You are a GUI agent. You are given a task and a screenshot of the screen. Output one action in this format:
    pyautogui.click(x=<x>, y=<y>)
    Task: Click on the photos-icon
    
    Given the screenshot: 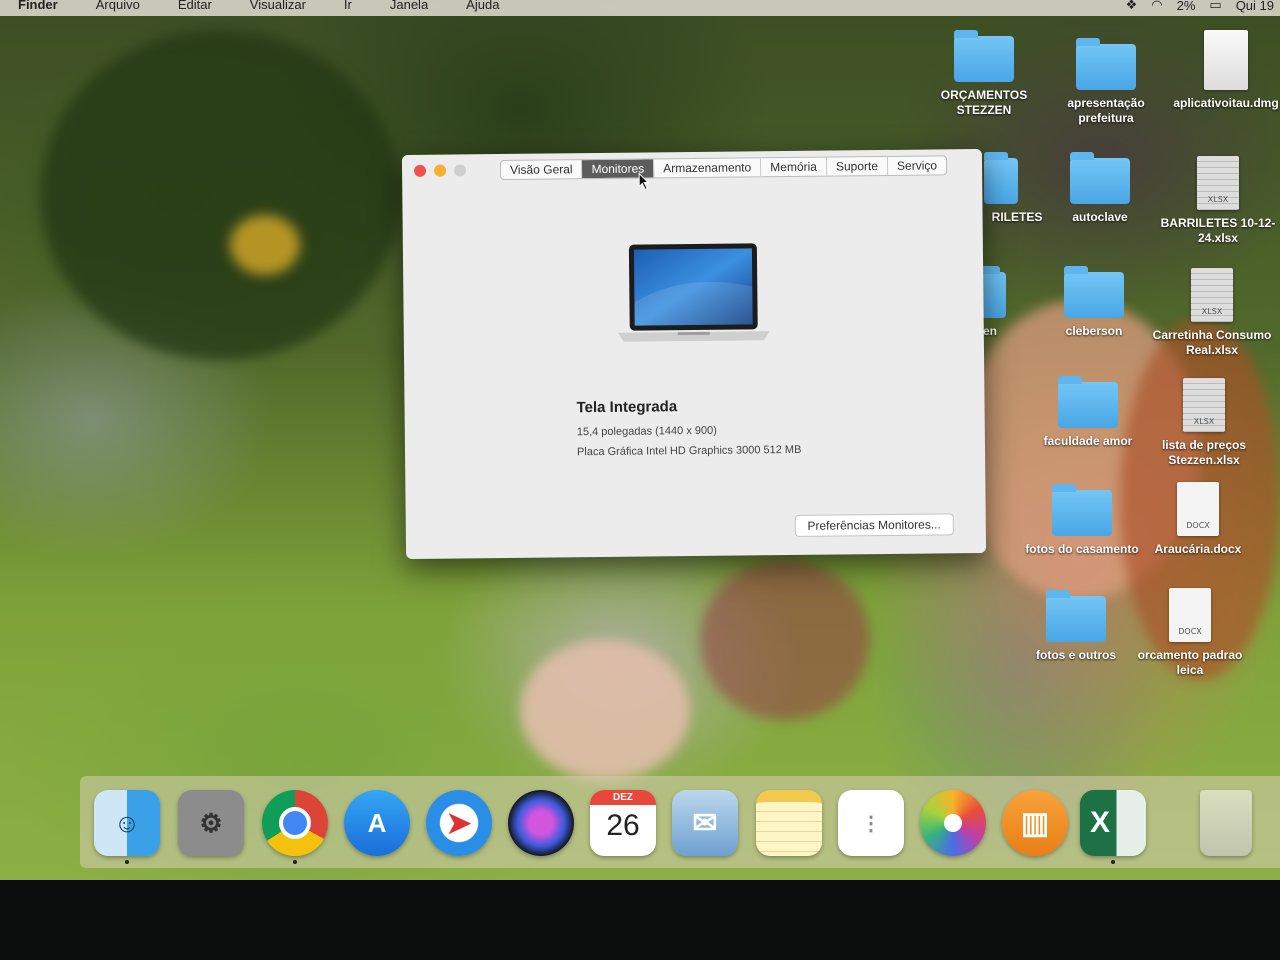 What is the action you would take?
    pyautogui.click(x=953, y=823)
    